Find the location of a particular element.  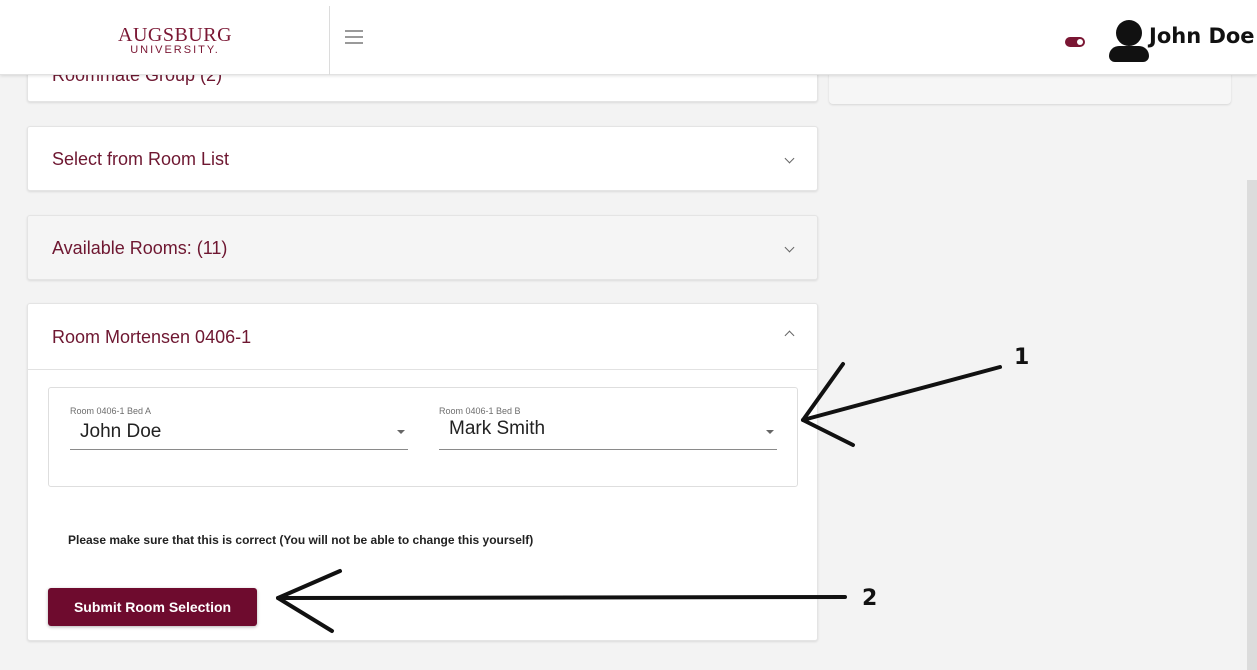

chevron-up-icon is located at coordinates (789, 335).